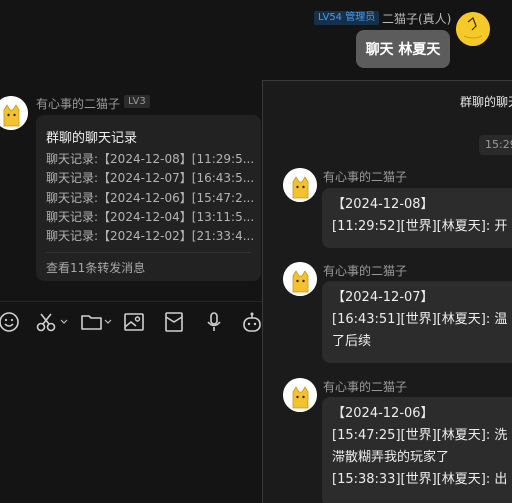 This screenshot has height=503, width=512. What do you see at coordinates (495, 145) in the screenshot?
I see `timestamp: 15:29` at bounding box center [495, 145].